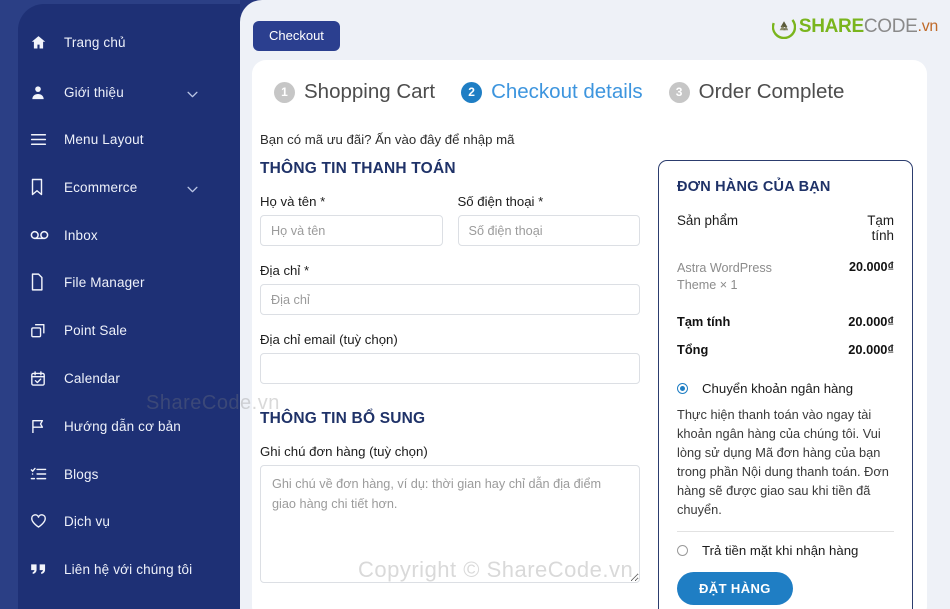 The image size is (950, 609). What do you see at coordinates (880, 228) in the screenshot?
I see `col-subtotal-label: Tạm tính` at bounding box center [880, 228].